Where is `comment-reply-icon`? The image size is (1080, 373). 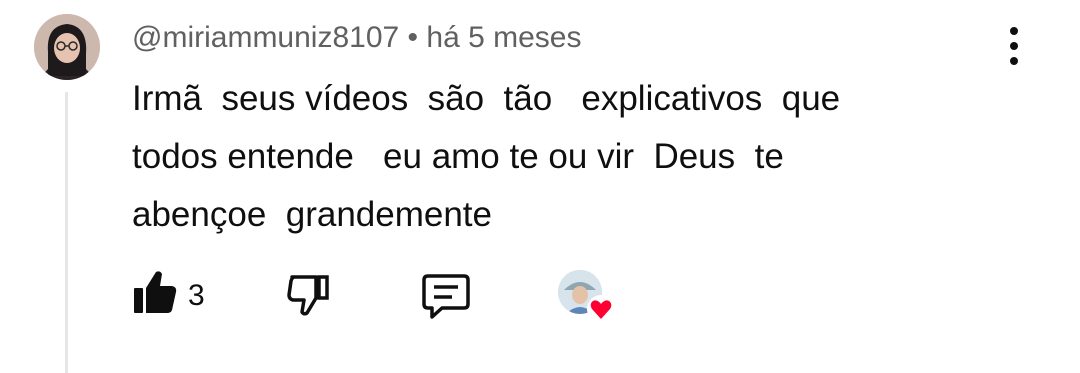 comment-reply-icon is located at coordinates (446, 296).